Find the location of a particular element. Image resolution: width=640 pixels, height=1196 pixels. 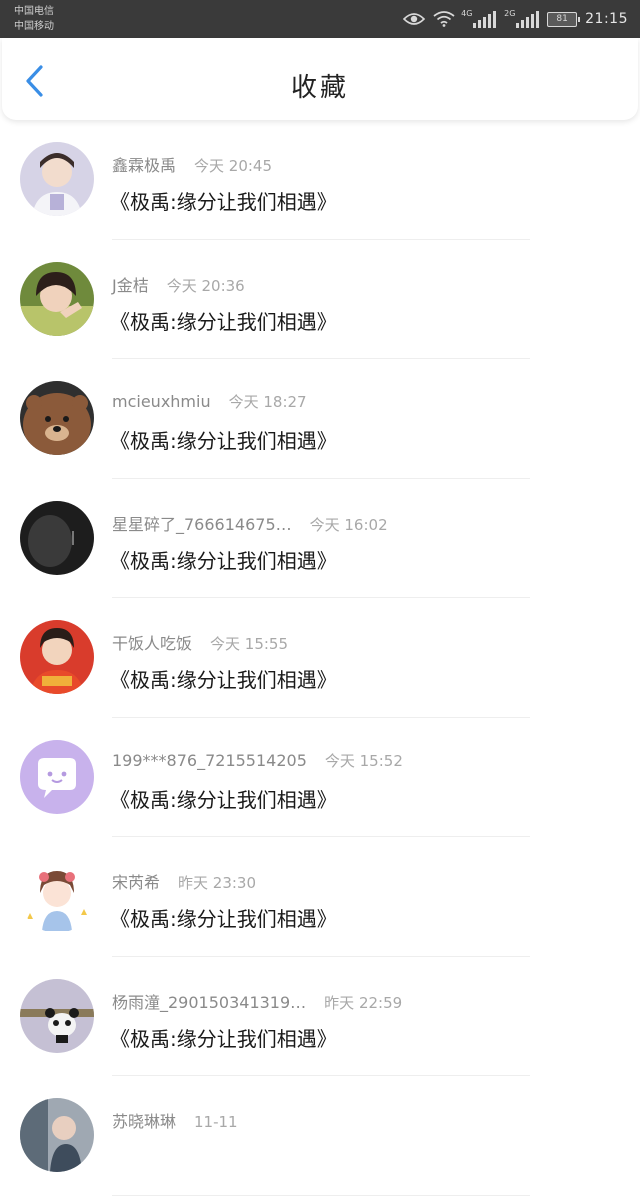

battery-icon: 81 is located at coordinates (564, 19).